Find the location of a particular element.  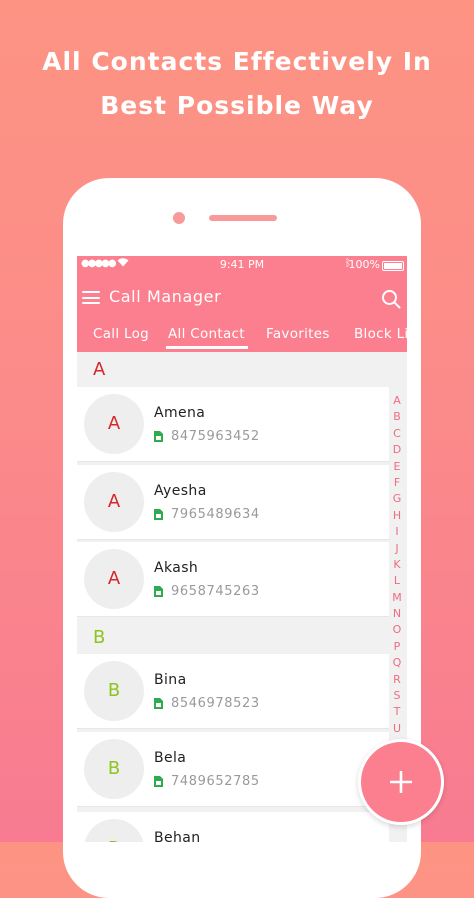

index-letter-k: K is located at coordinates (397, 565).